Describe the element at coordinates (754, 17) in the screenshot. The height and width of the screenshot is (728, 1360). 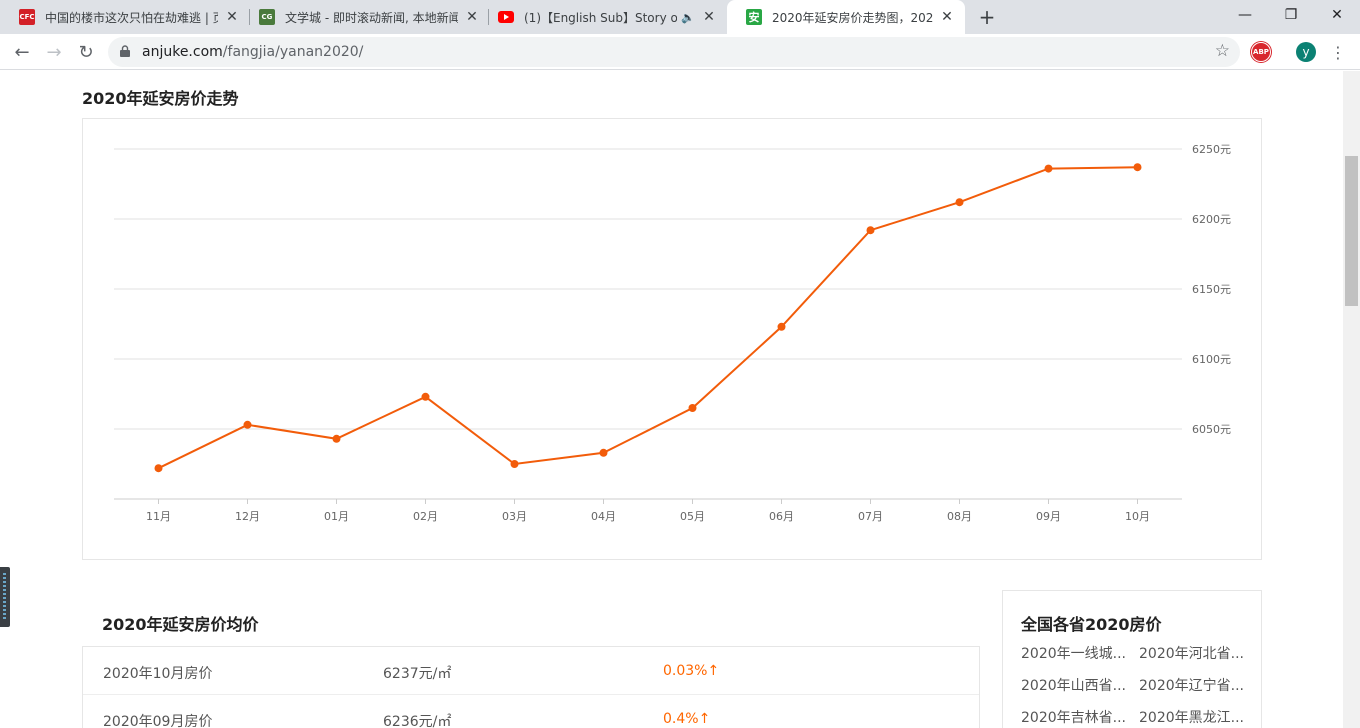
I see `anjuke-favicon-icon: 安` at that location.